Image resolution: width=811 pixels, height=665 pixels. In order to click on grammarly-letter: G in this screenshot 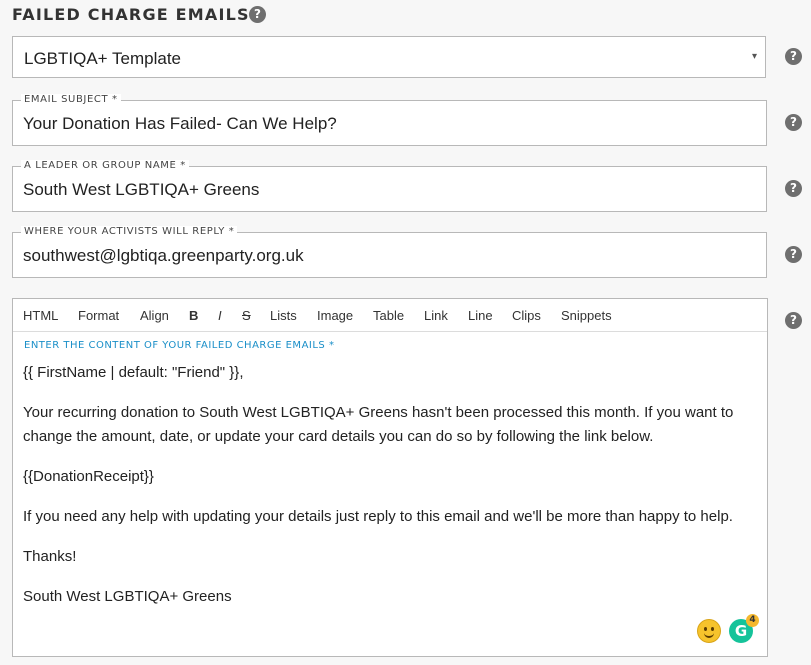, I will do `click(741, 631)`.